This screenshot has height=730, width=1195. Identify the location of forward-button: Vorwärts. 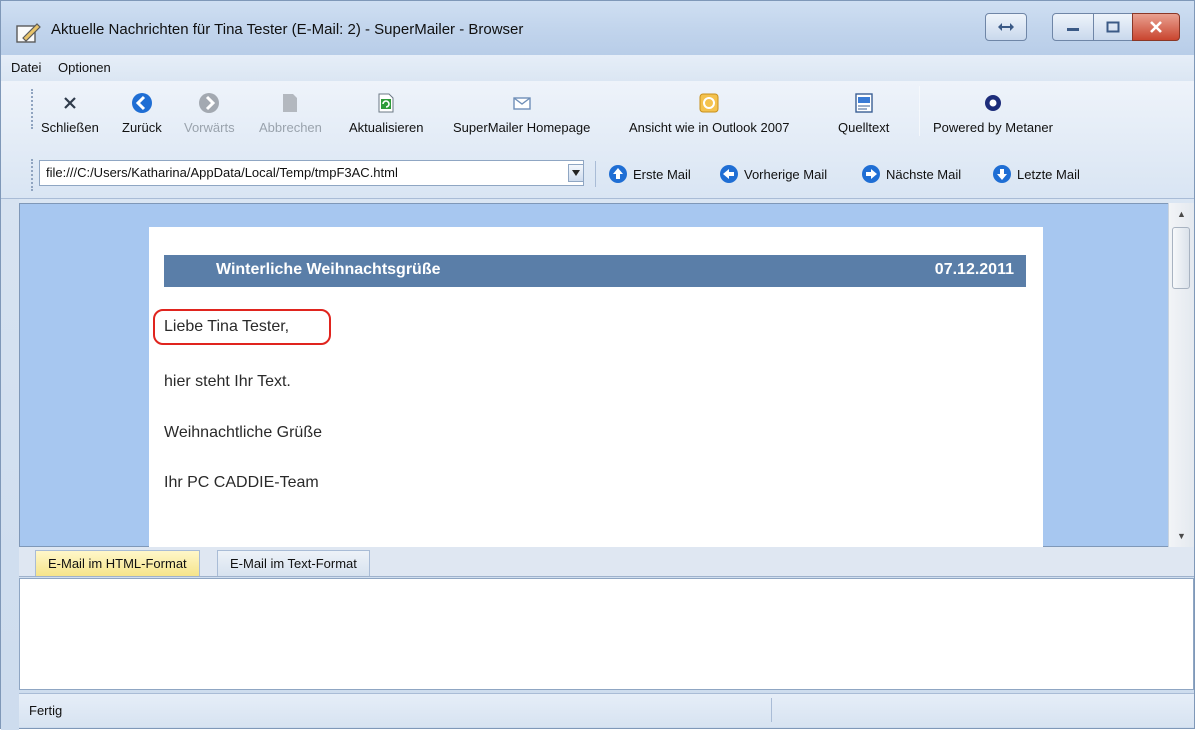
(209, 113).